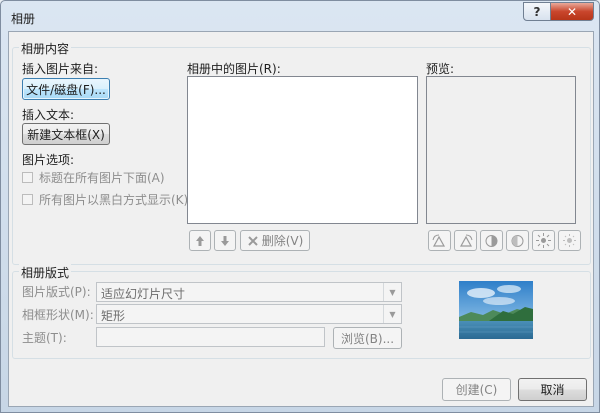 Image resolution: width=600 pixels, height=413 pixels. I want to click on brightness-decrease-icon, so click(569, 240).